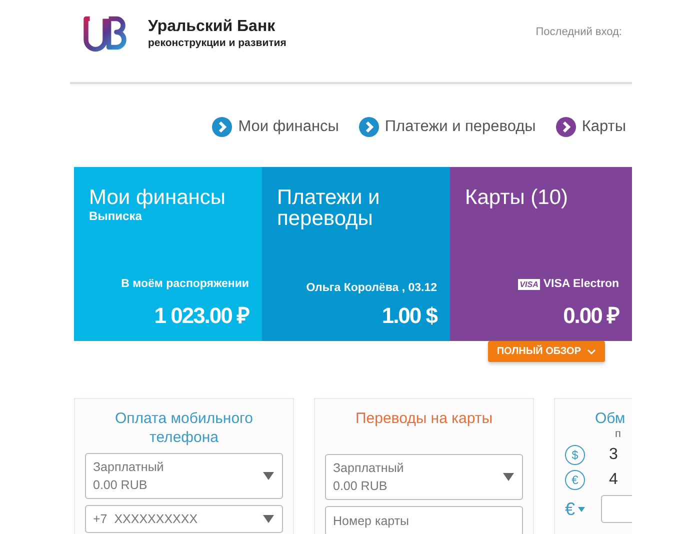 The height and width of the screenshot is (534, 700). What do you see at coordinates (201, 315) in the screenshot?
I see `tile-amount: 1 023.00 ₽` at bounding box center [201, 315].